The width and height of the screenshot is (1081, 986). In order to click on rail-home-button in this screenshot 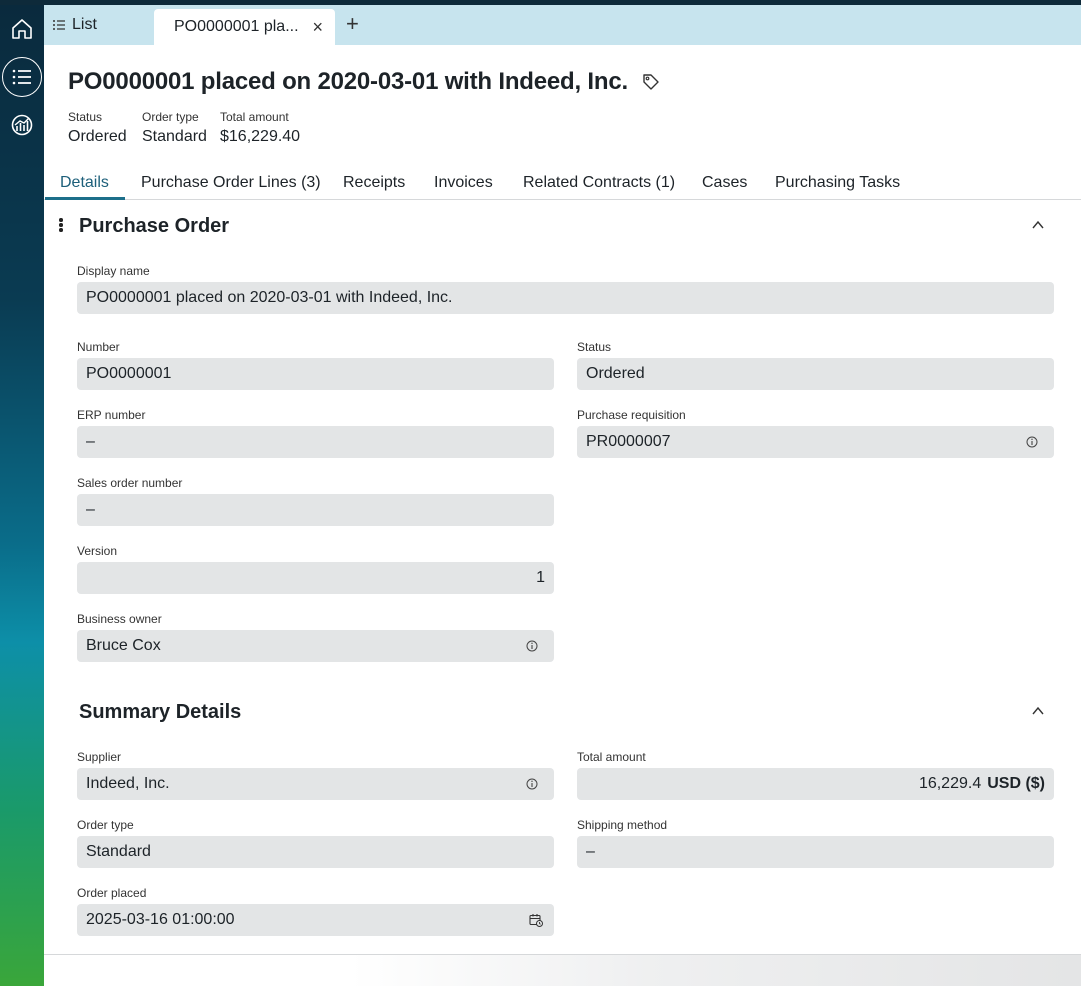, I will do `click(22, 29)`.